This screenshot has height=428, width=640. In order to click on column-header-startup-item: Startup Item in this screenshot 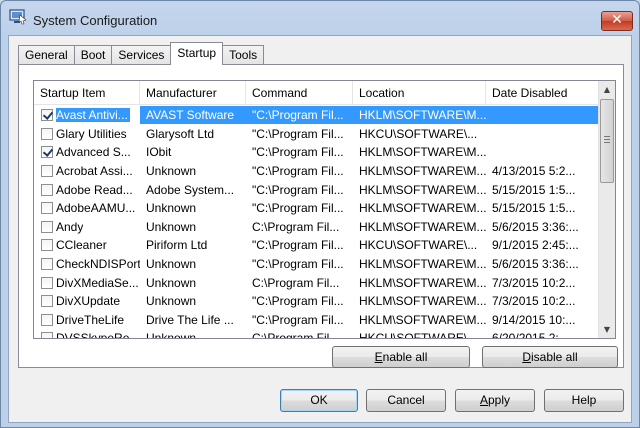, I will do `click(87, 93)`.